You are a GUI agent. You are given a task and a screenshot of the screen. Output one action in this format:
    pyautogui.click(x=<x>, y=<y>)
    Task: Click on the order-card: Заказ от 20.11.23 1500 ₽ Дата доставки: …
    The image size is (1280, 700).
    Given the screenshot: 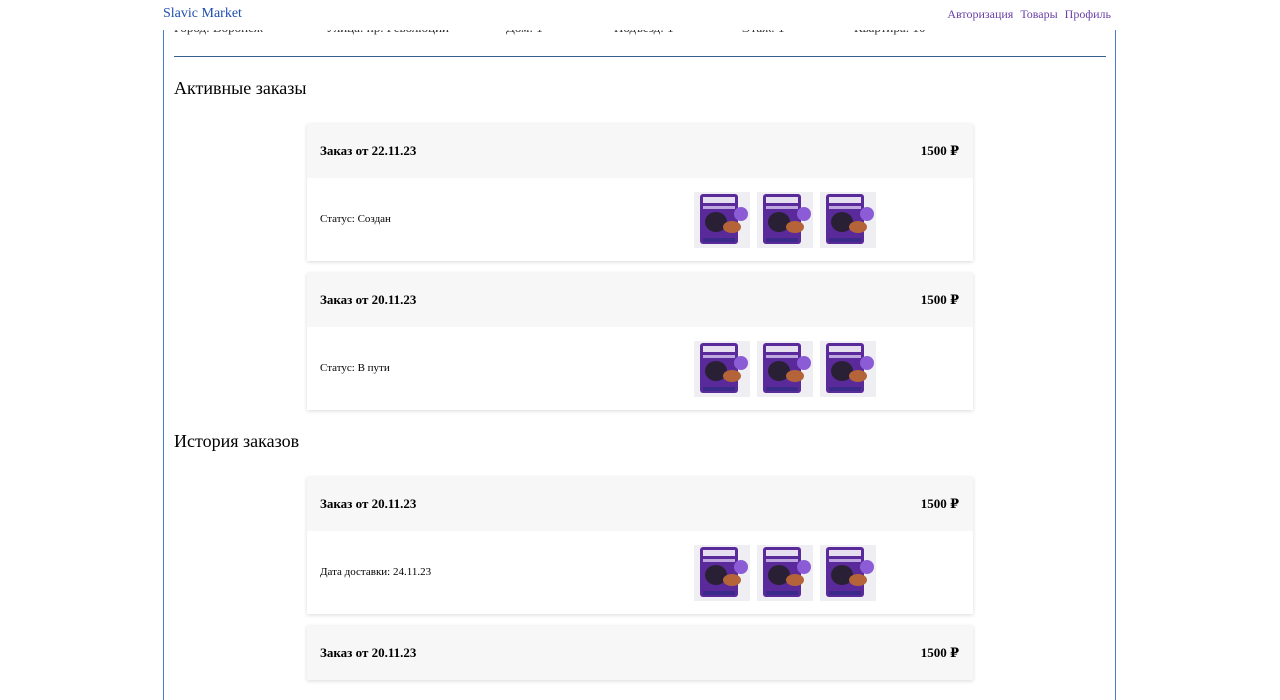 What is the action you would take?
    pyautogui.click(x=640, y=545)
    